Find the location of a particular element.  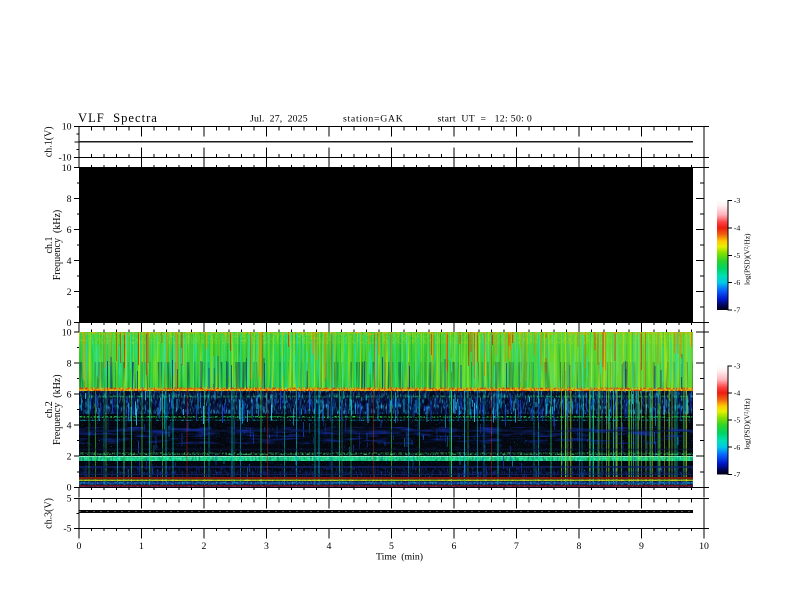

svg-text: start UT = 12: 50: 0 is located at coordinates (485, 118).